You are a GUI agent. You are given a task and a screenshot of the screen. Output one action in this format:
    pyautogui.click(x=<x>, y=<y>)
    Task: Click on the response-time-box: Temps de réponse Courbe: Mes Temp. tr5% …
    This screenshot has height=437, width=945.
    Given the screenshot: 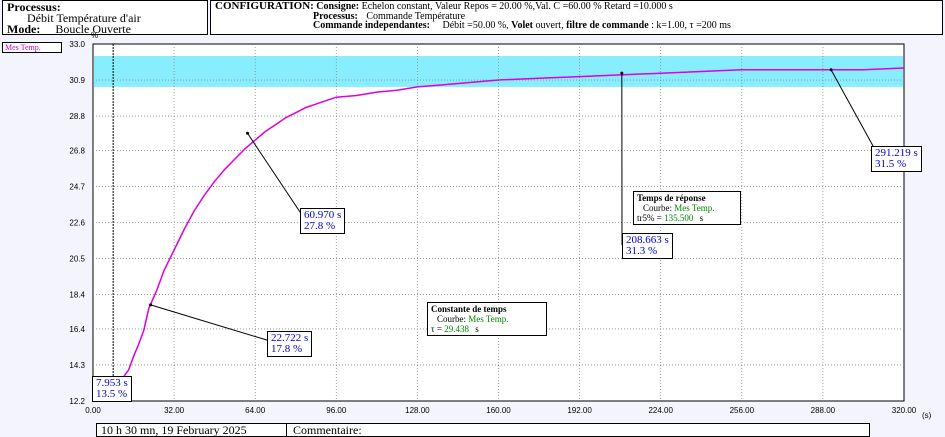 What is the action you would take?
    pyautogui.click(x=687, y=208)
    